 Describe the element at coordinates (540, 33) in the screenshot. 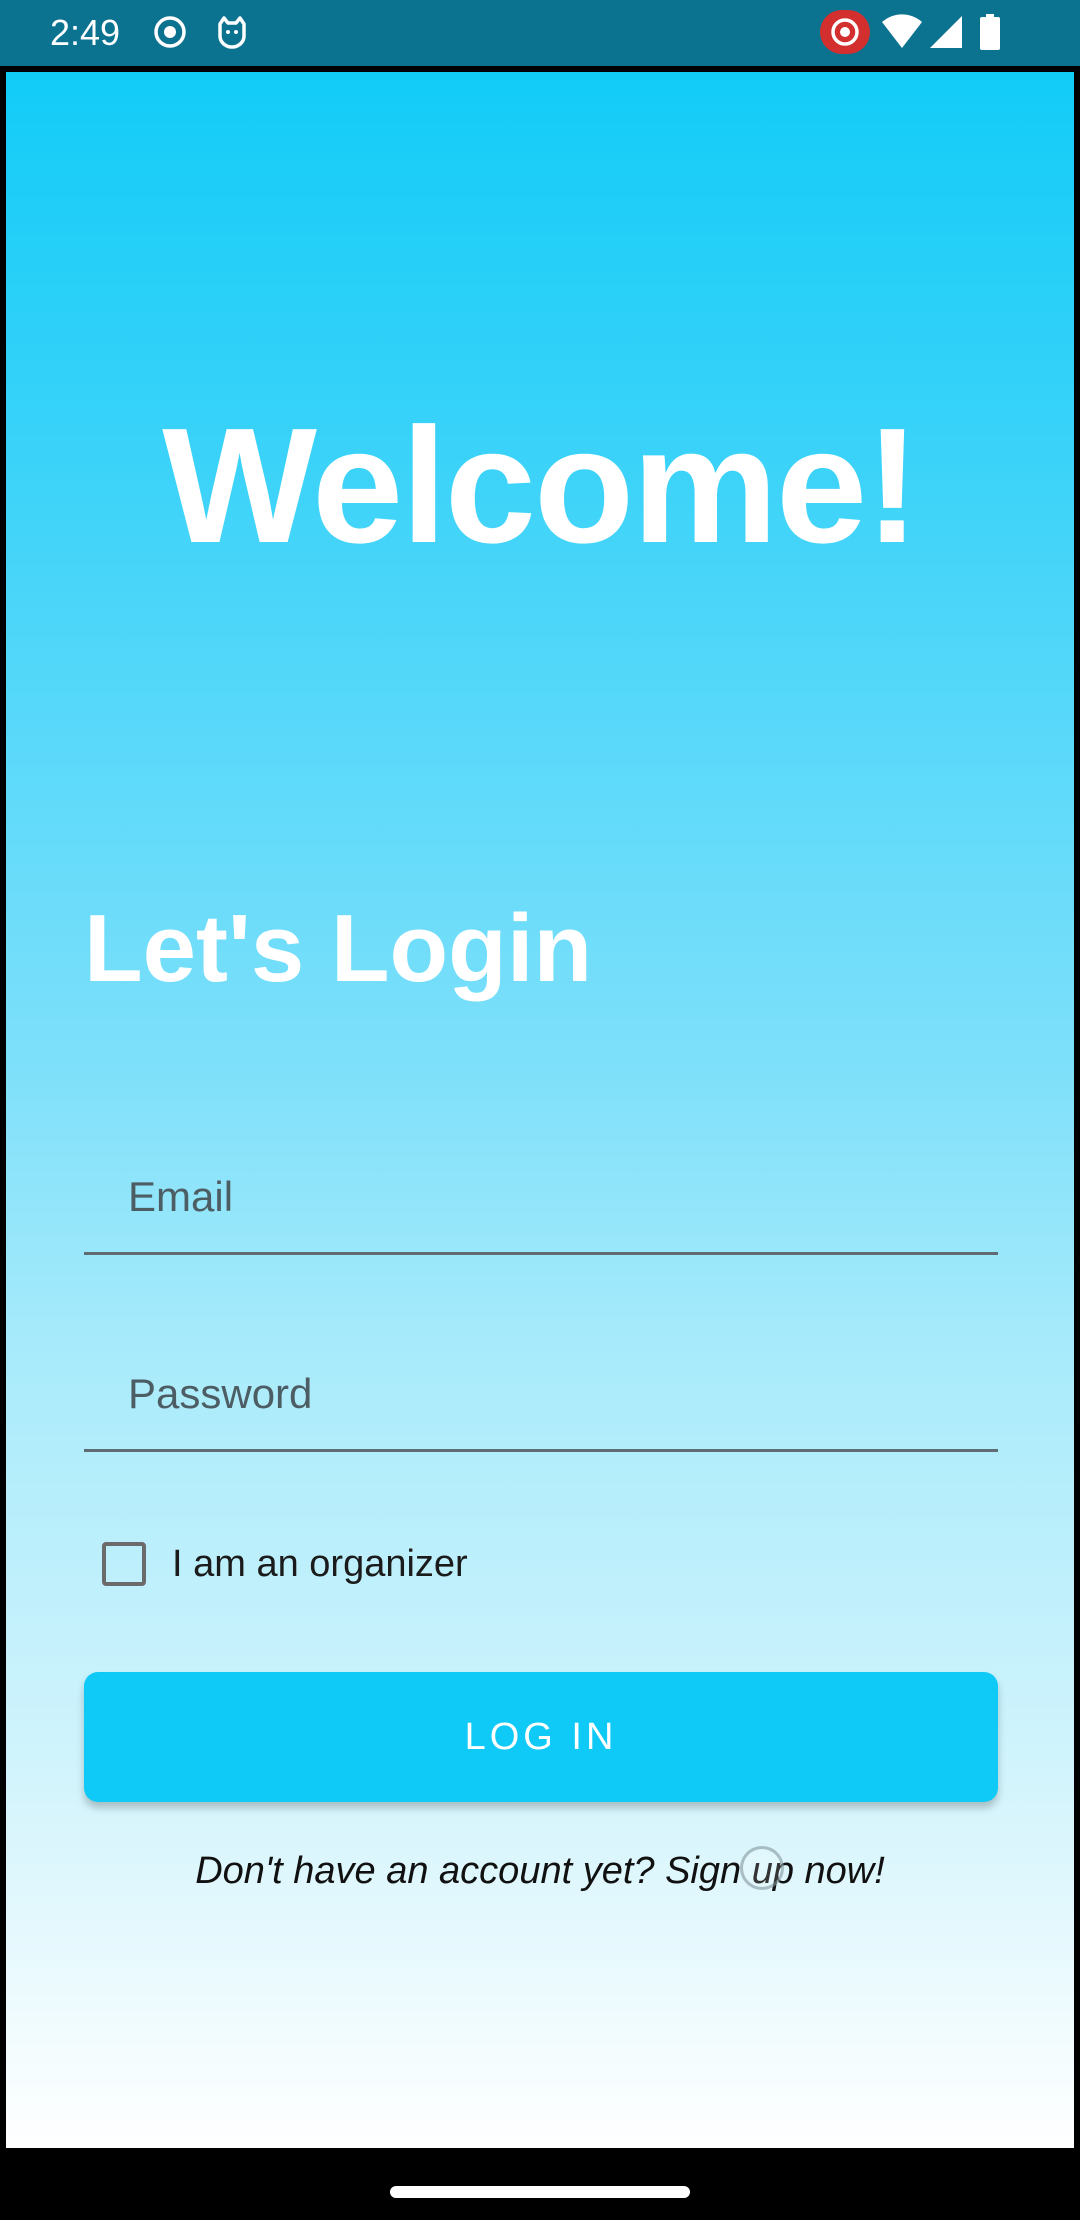

I see `status-bar: 2:49` at that location.